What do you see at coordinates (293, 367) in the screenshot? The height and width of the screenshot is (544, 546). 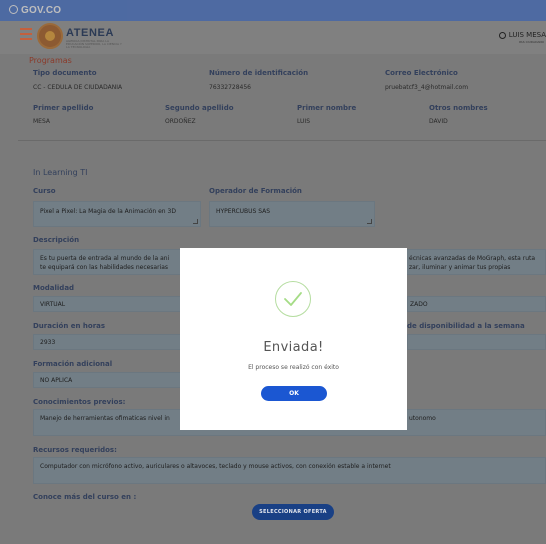 I see `modal-message: El proceso se realizó con éxito` at bounding box center [293, 367].